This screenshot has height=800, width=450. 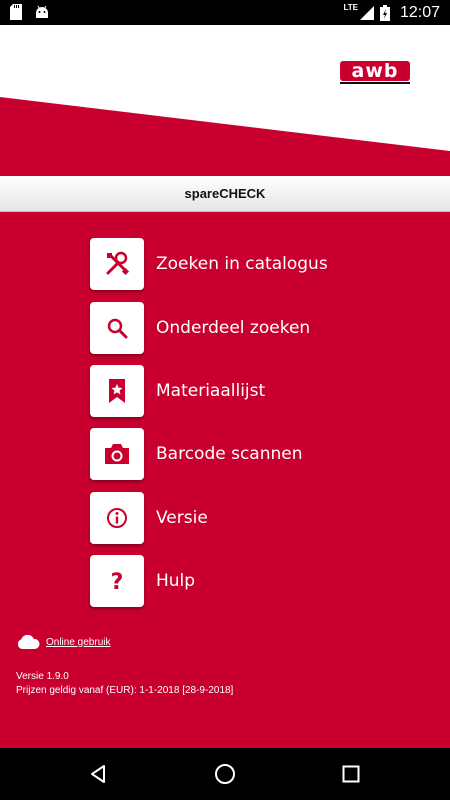 I want to click on online-usage-link: Online gebruik, so click(x=78, y=642).